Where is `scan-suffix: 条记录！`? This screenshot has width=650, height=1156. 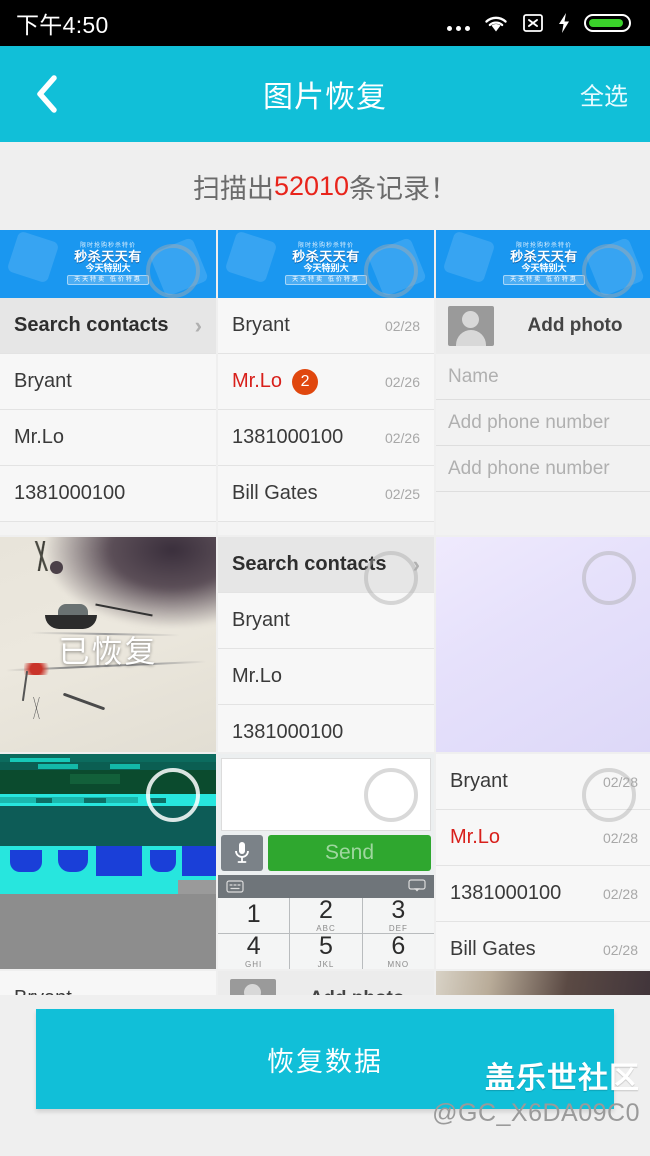
scan-suffix: 条记录！ is located at coordinates (403, 188).